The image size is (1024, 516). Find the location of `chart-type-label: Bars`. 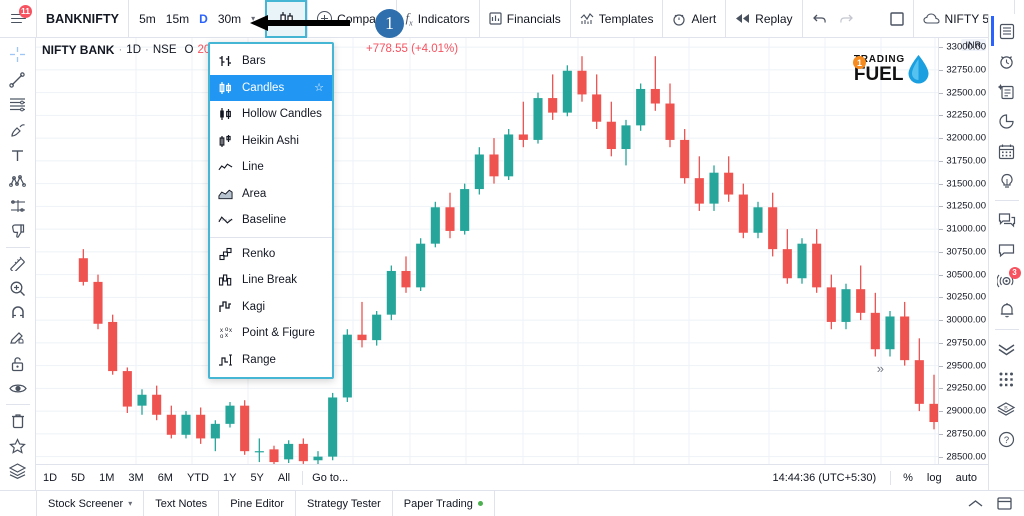

chart-type-label: Bars is located at coordinates (254, 61).